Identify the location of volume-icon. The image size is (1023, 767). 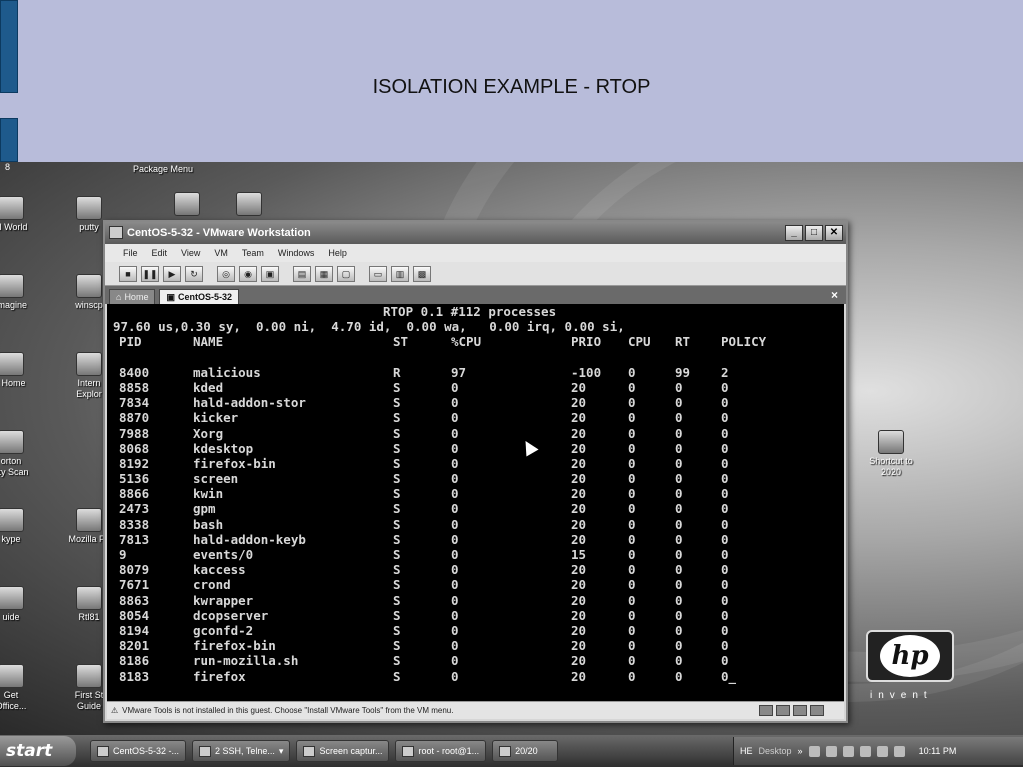
(899, 751).